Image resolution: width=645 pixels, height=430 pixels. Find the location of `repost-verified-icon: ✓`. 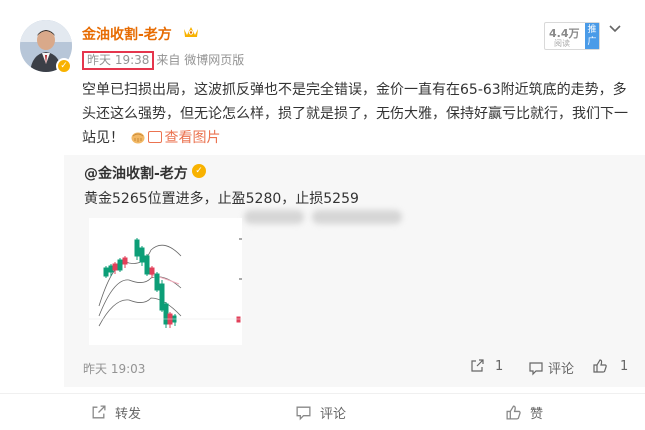

repost-verified-icon: ✓ is located at coordinates (199, 171).